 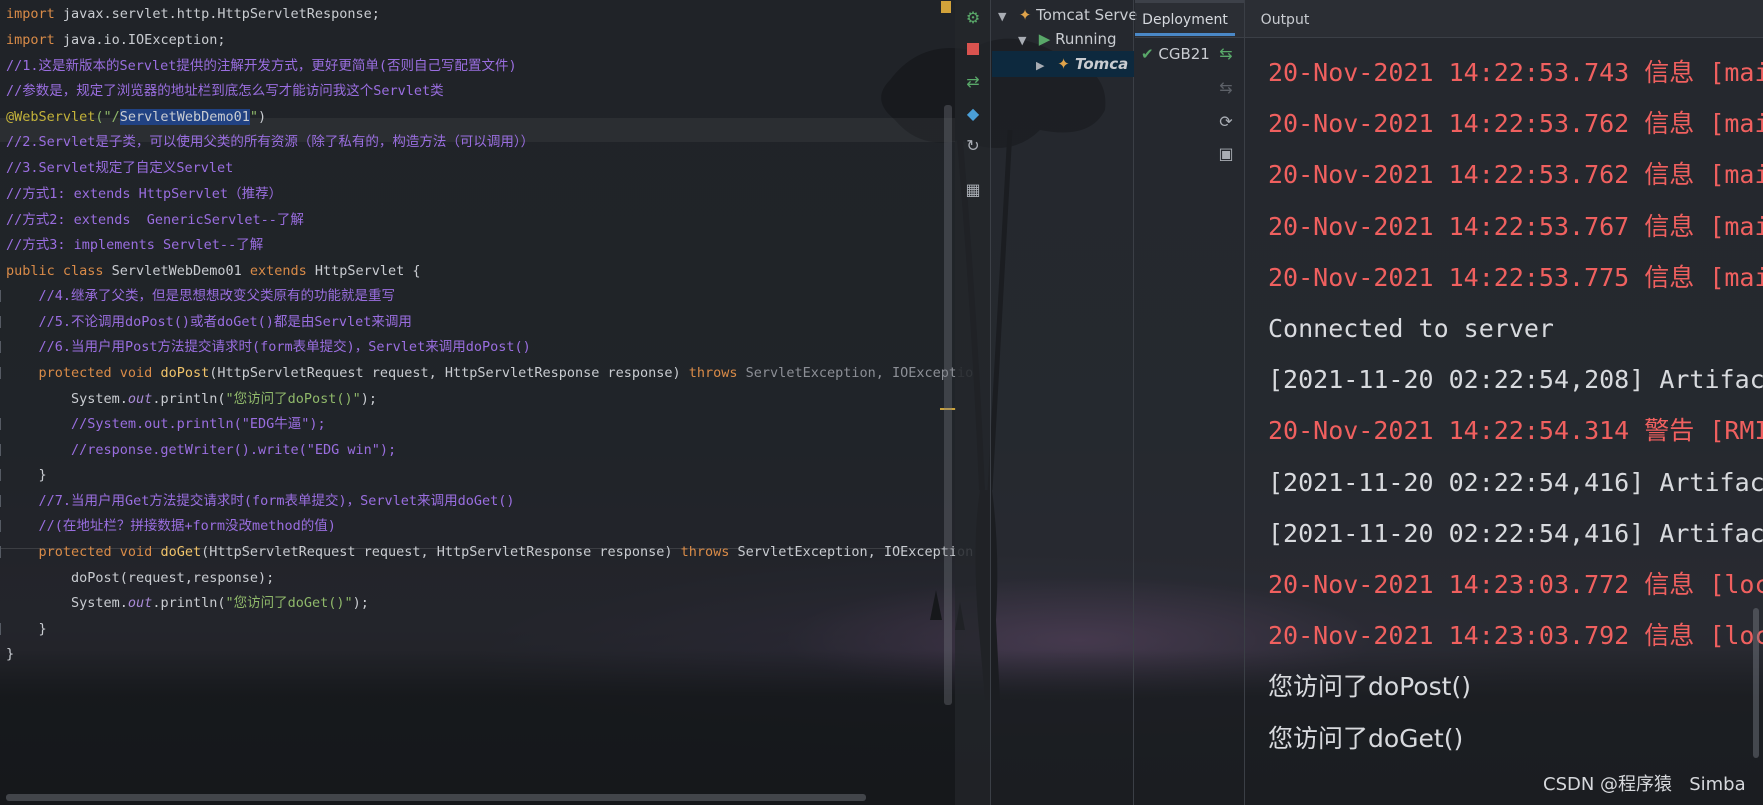 I want to click on console-line: [2021-11-20 02:22:54,208] Artifac, so click(x=1515, y=380).